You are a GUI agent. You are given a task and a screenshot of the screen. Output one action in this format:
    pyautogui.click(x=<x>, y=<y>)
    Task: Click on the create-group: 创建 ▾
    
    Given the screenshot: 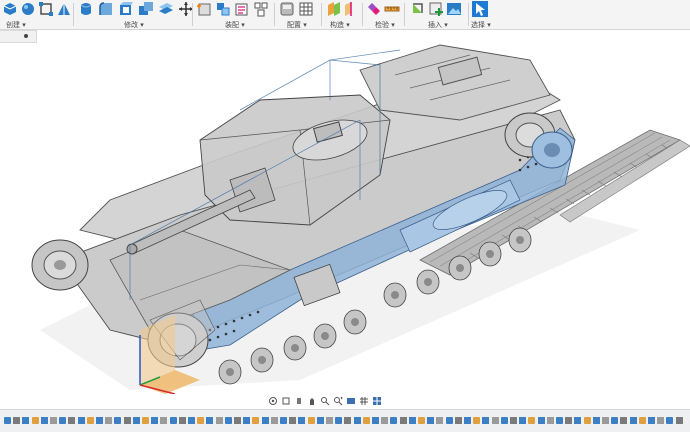 What is the action you would take?
    pyautogui.click(x=37, y=14)
    